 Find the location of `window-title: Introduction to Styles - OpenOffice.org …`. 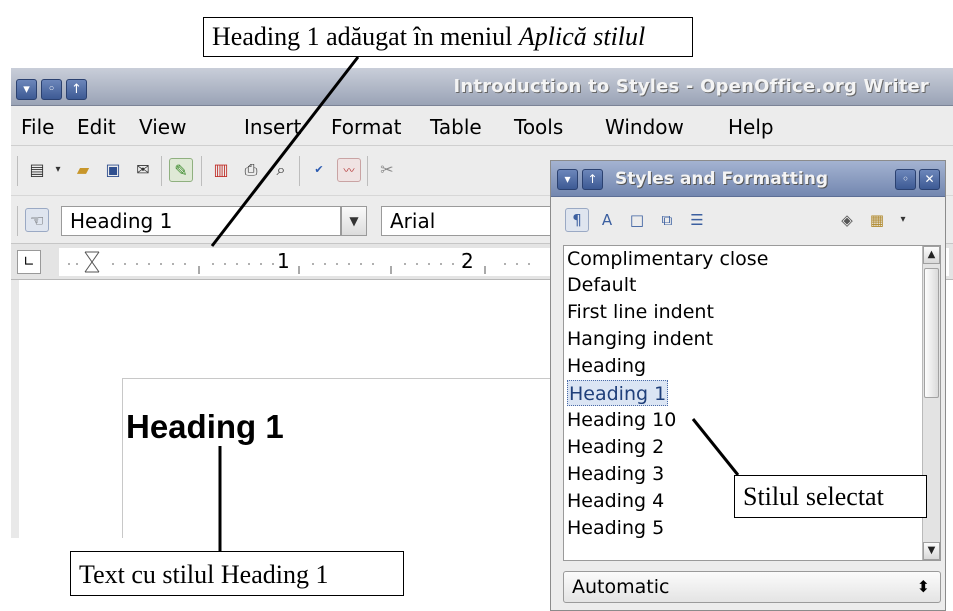

window-title: Introduction to Styles - OpenOffice.org … is located at coordinates (691, 86).